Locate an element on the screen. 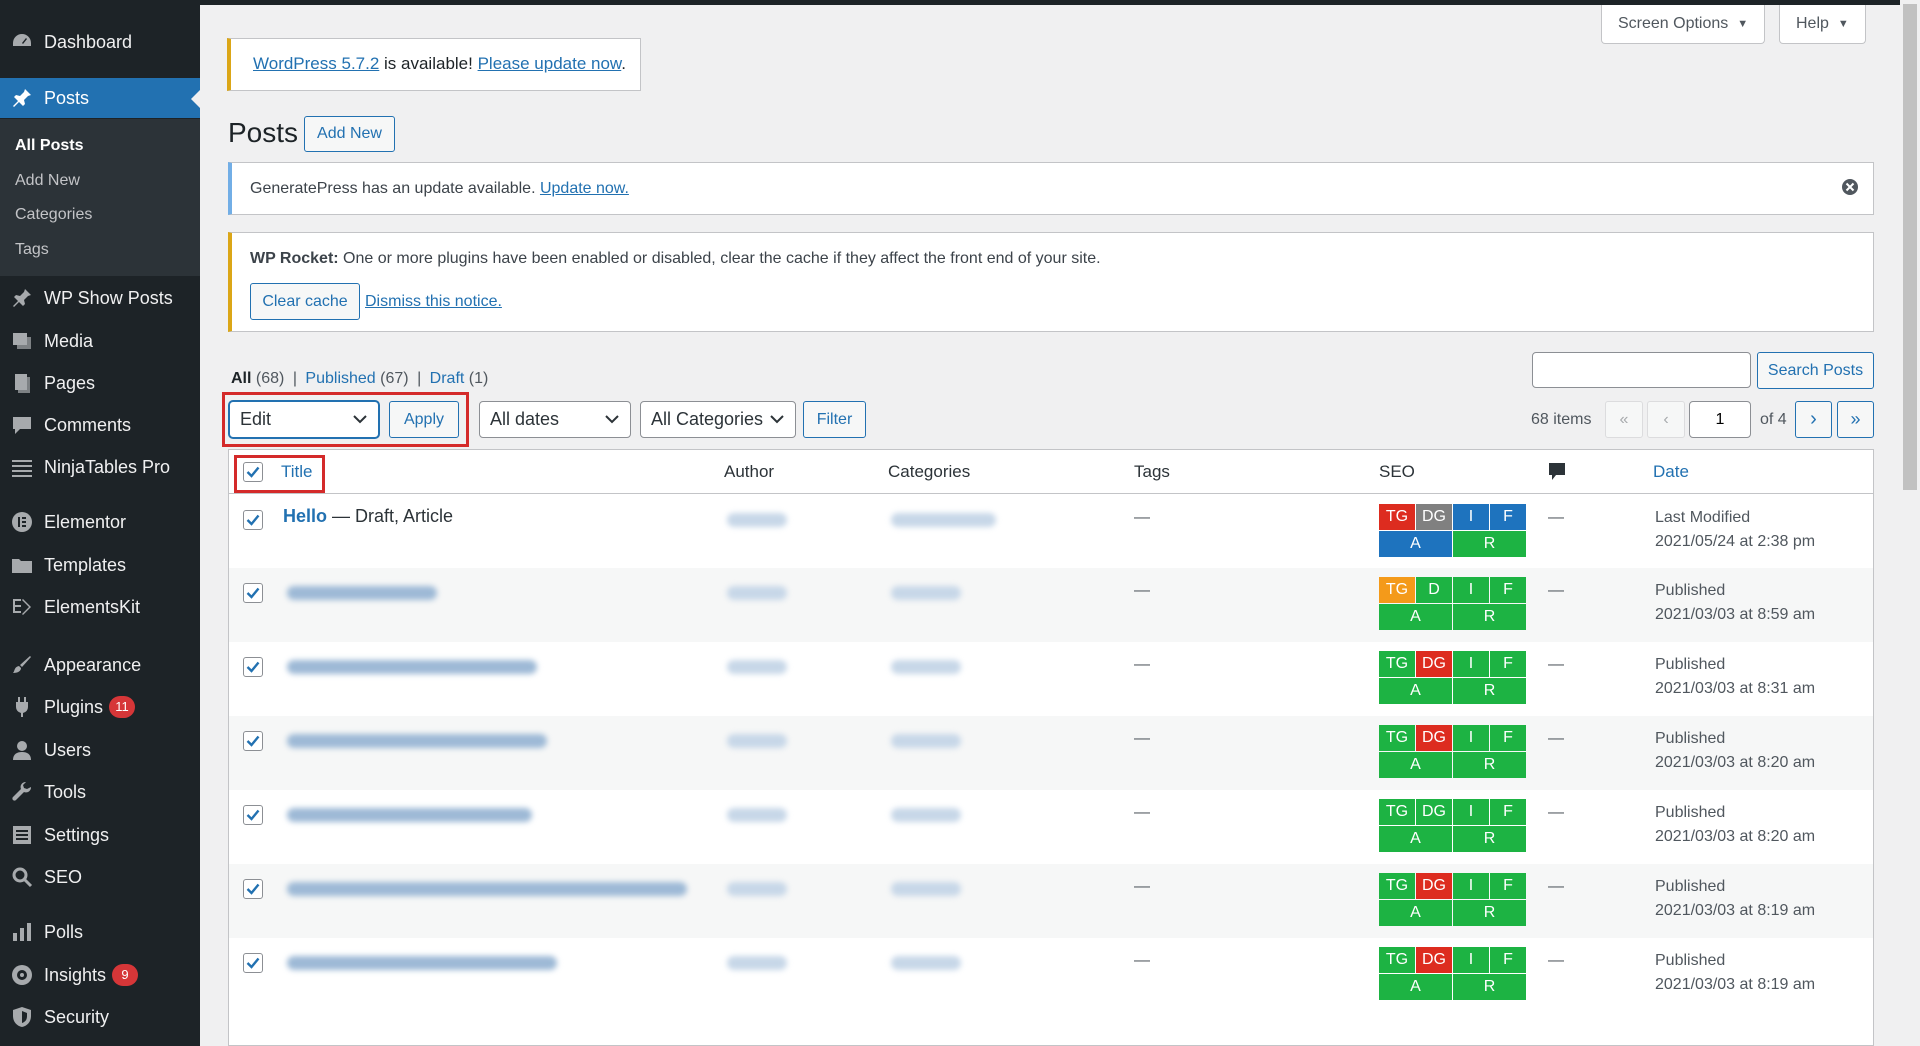 This screenshot has width=1920, height=1046. dismiss-notice-link: Dismiss this notice. is located at coordinates (433, 302).